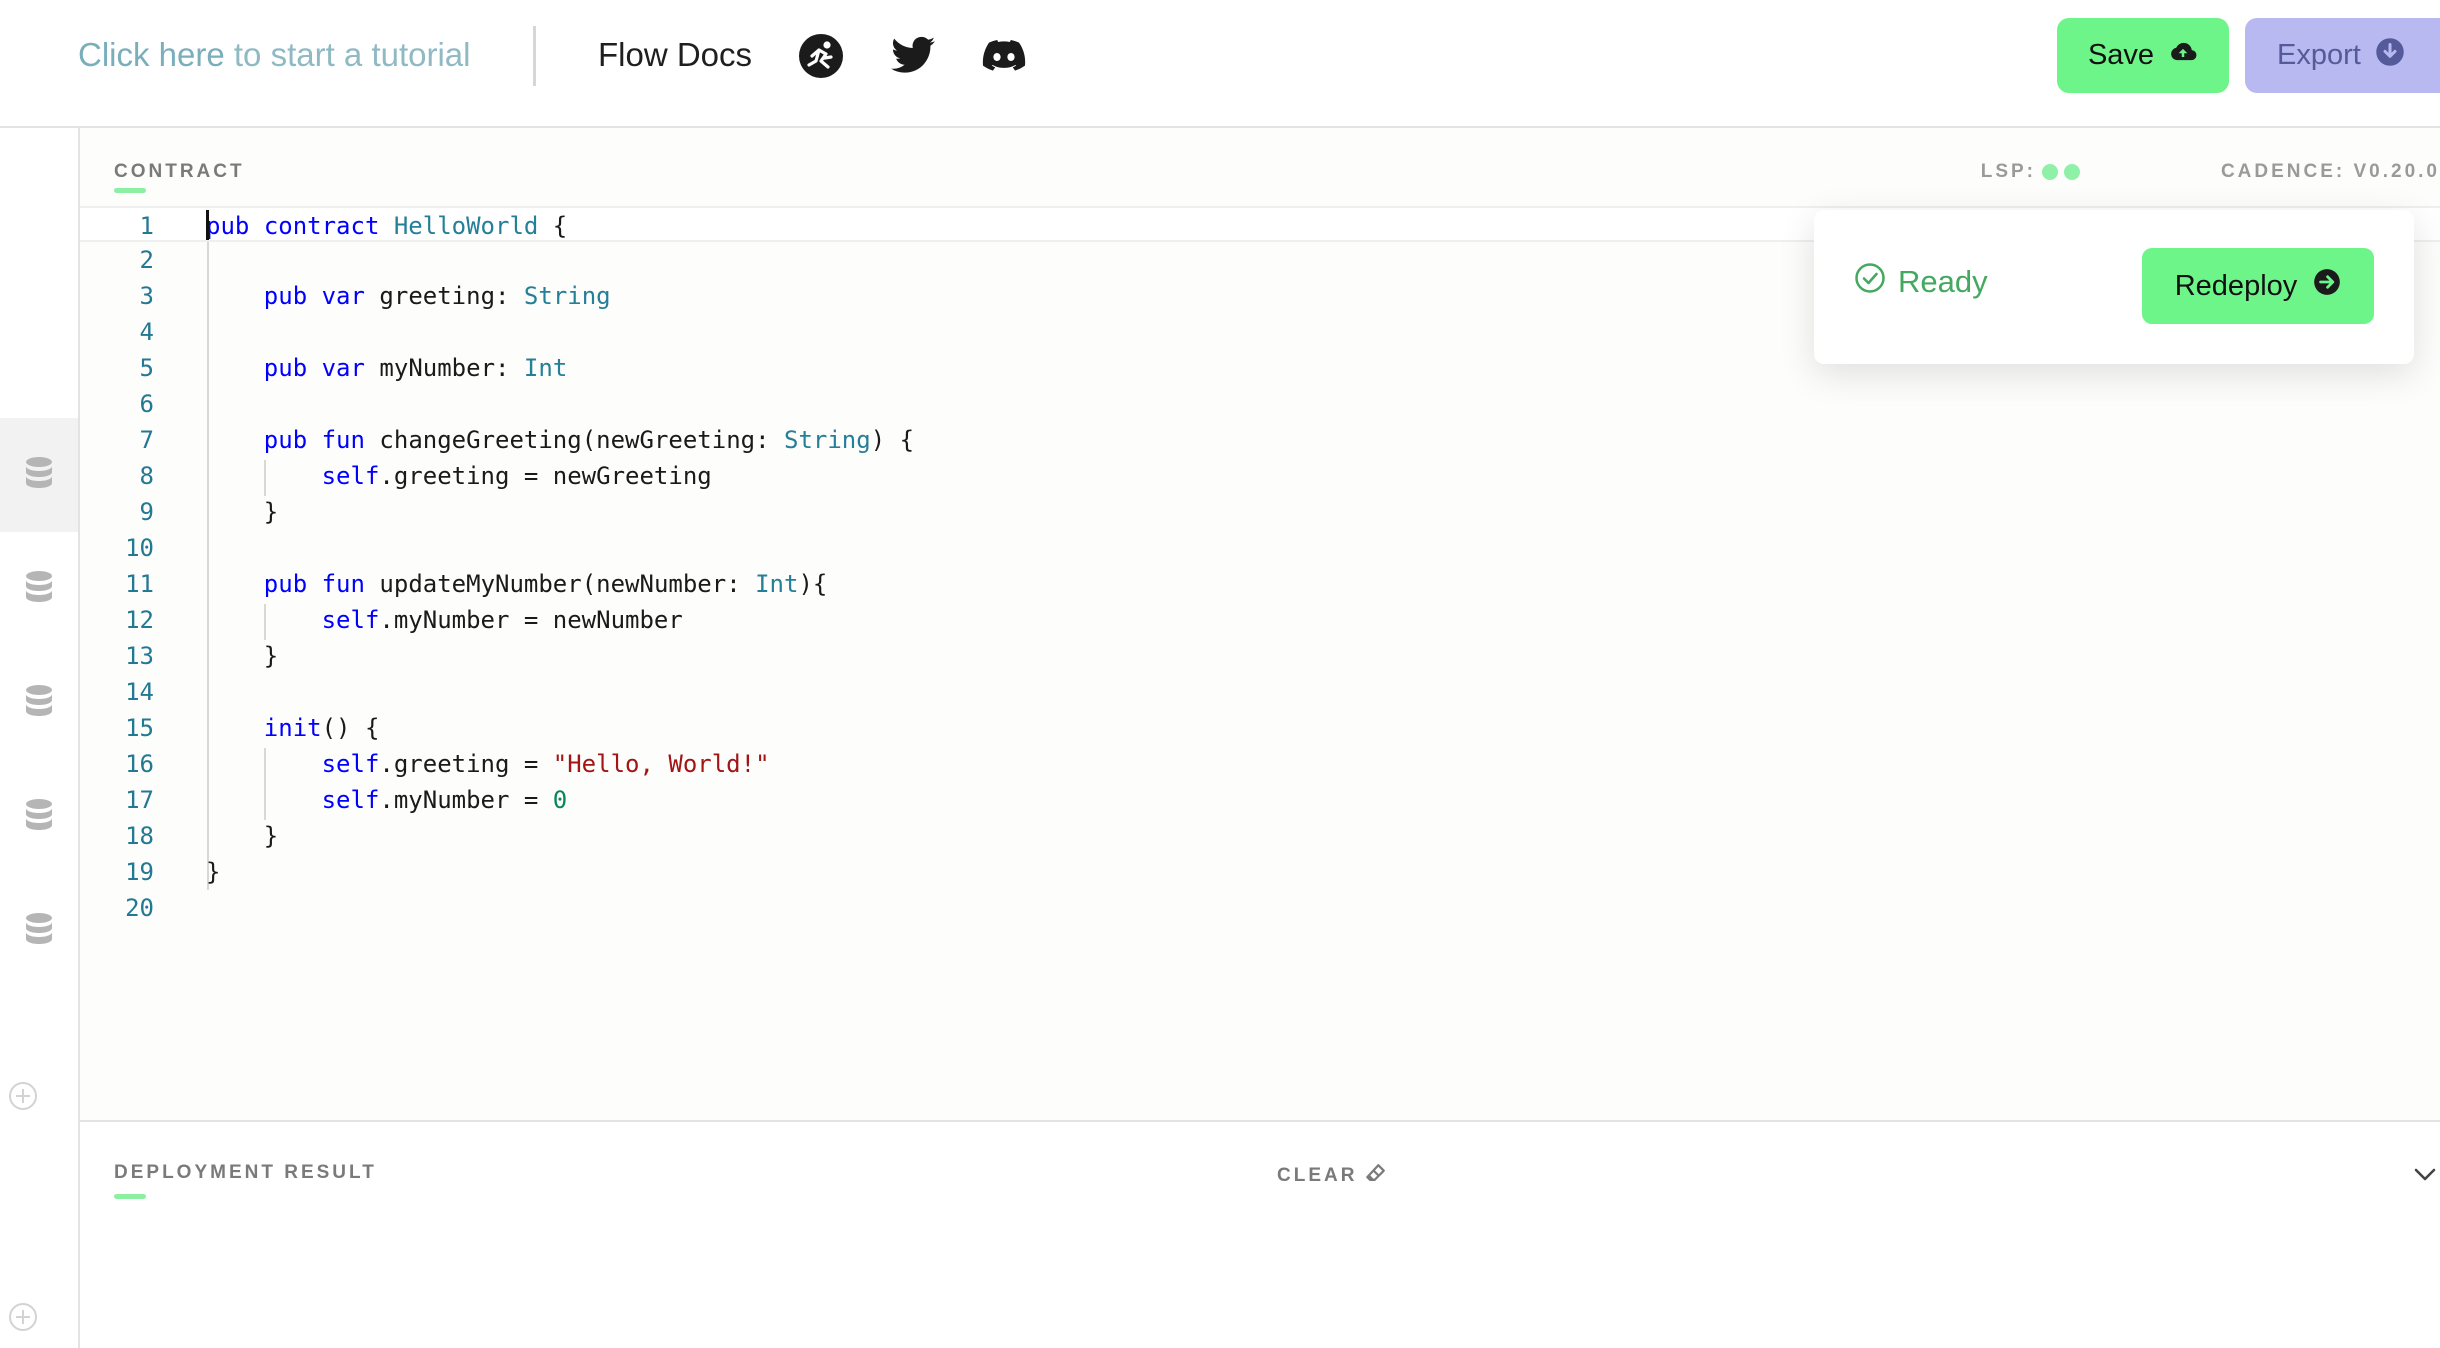  I want to click on code-line: 16 self.greeting = "Hello, World!", so click(1260, 764).